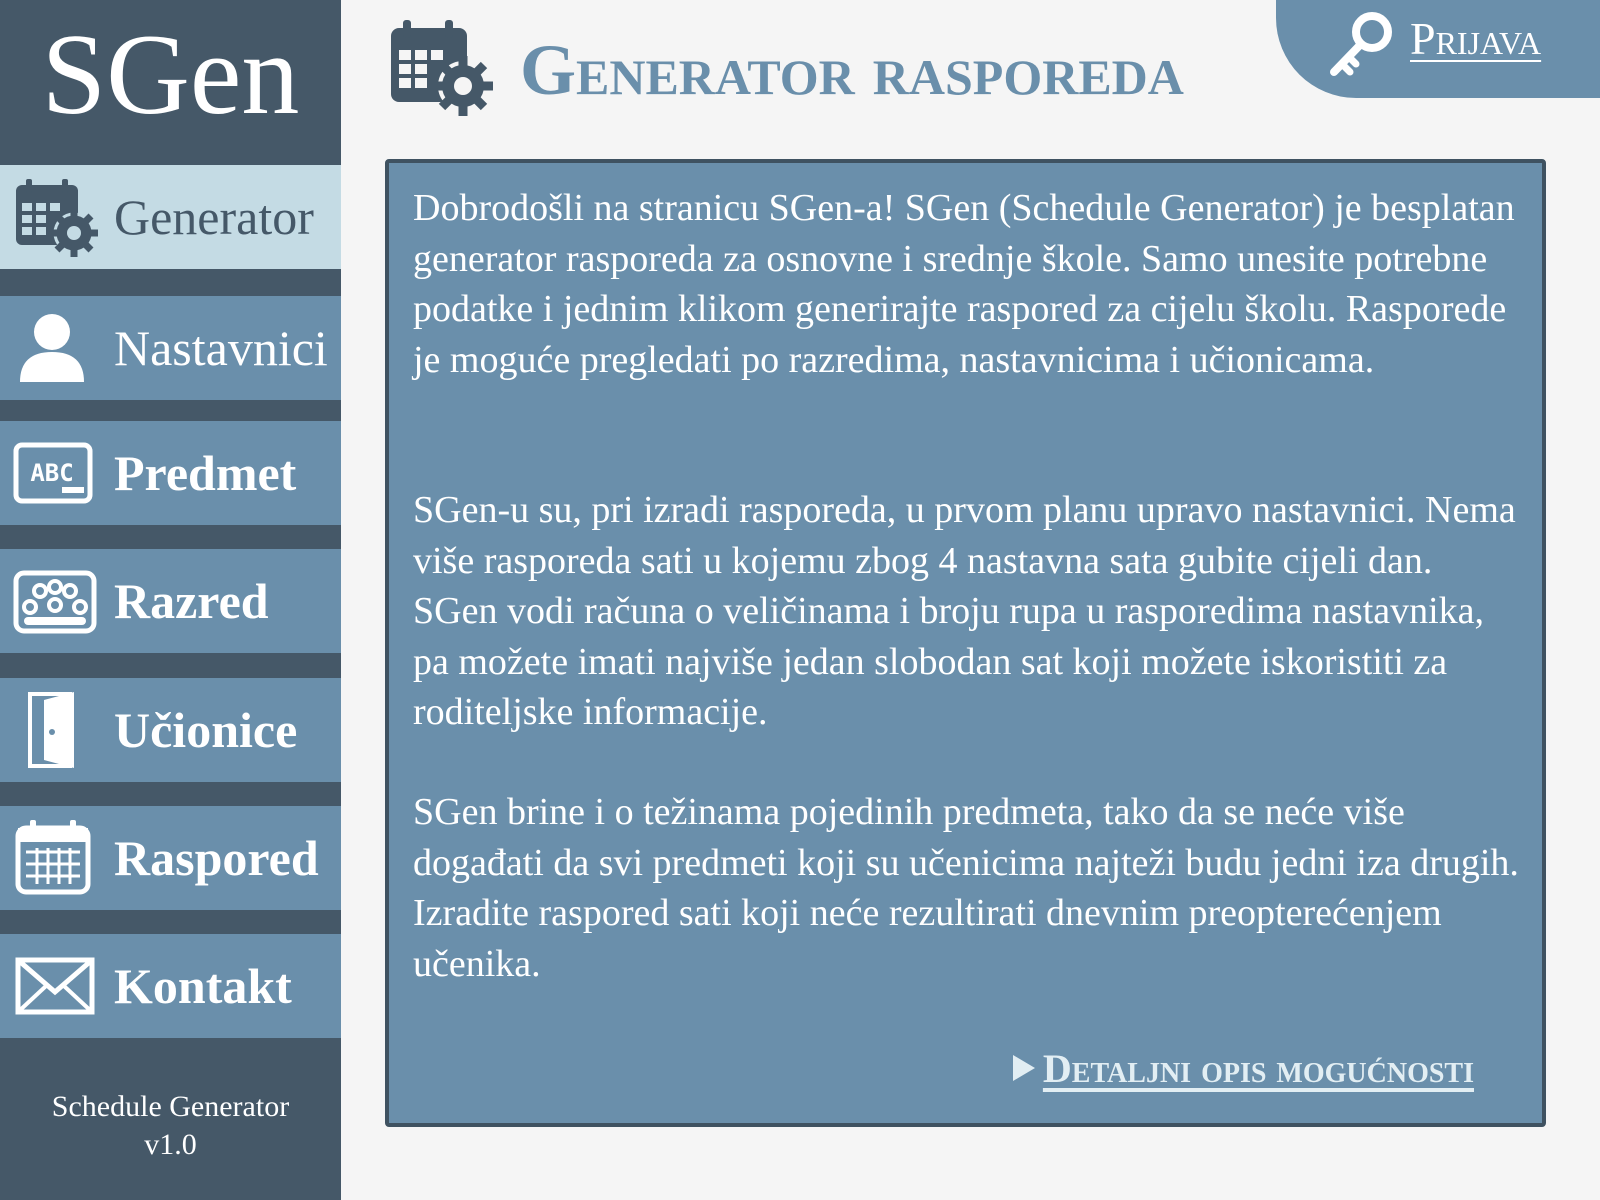 Image resolution: width=1600 pixels, height=1200 pixels. What do you see at coordinates (55, 986) in the screenshot?
I see `envelope-icon` at bounding box center [55, 986].